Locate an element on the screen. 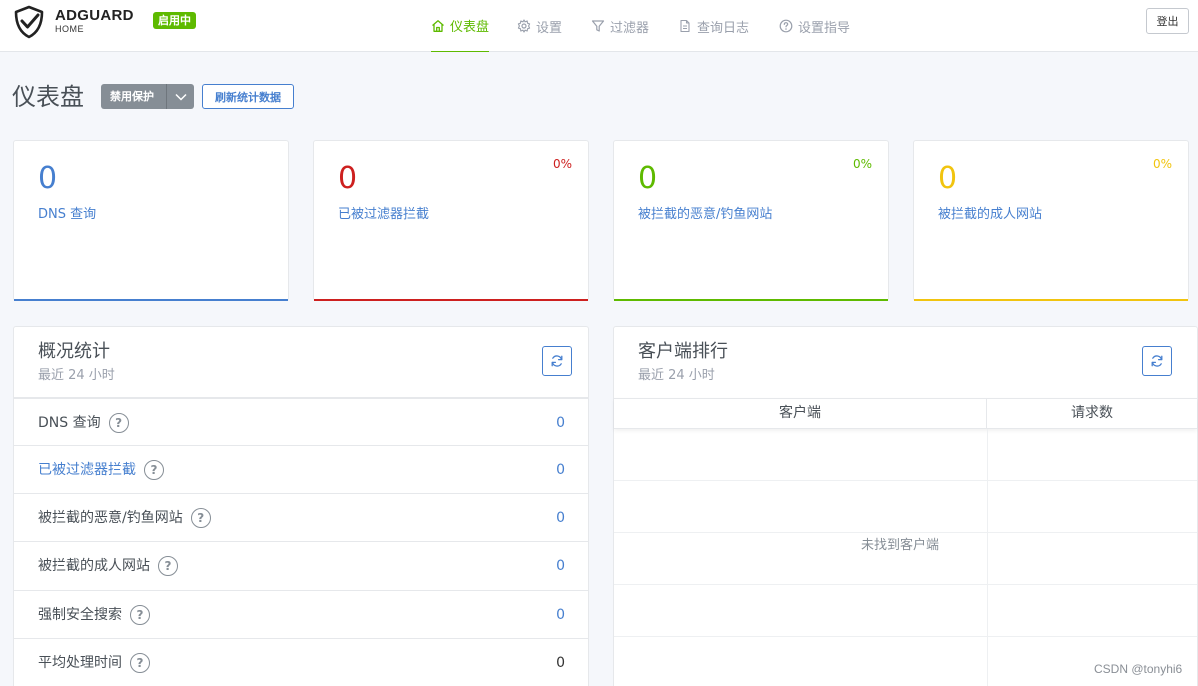  filter-icon is located at coordinates (598, 26).